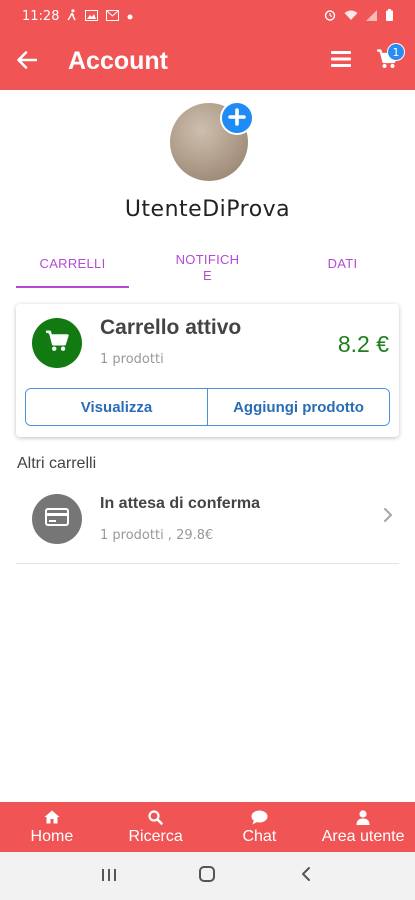 This screenshot has height=900, width=415. I want to click on status-left: 11:28, so click(77, 16).